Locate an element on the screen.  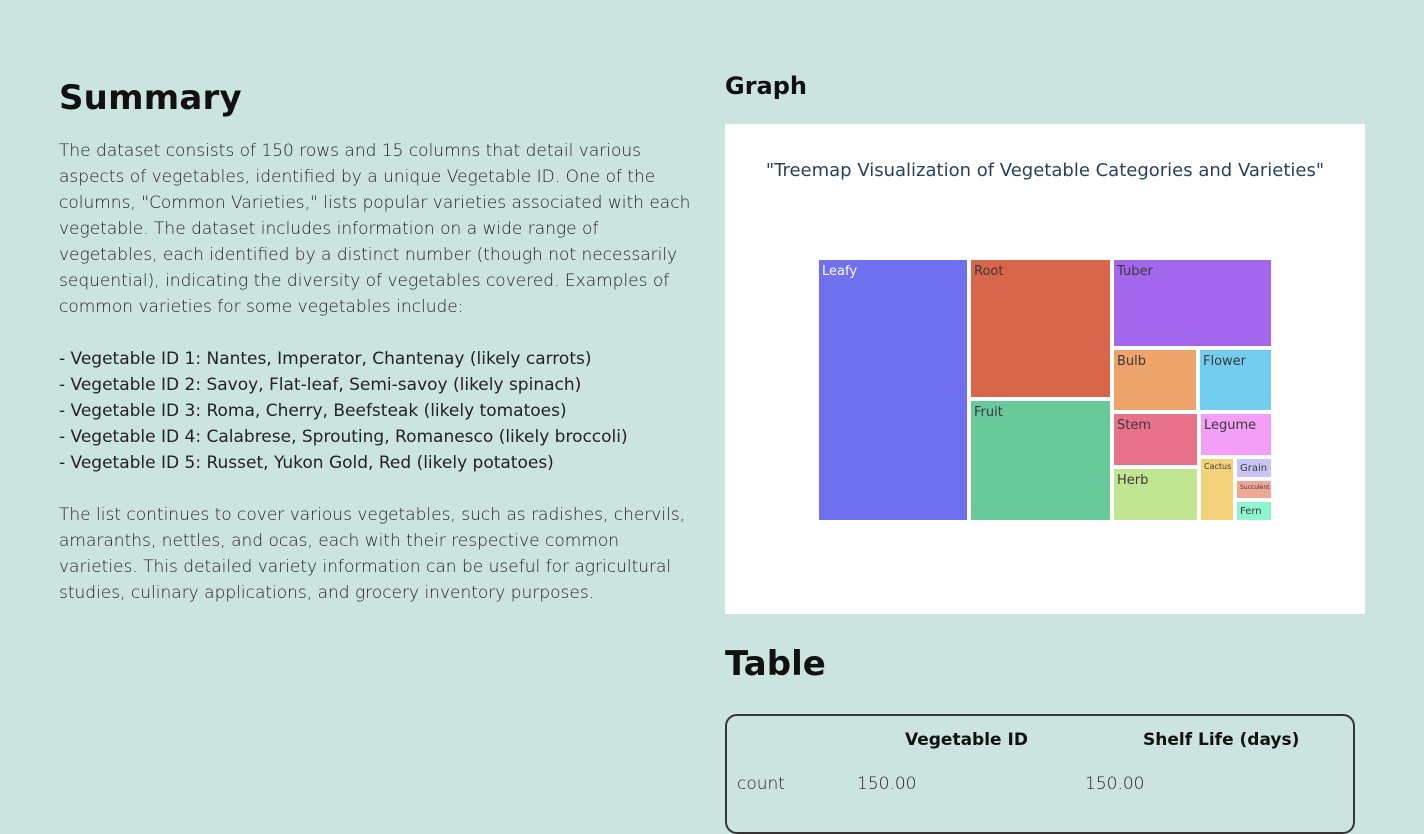
cell-count-shelf-life: 150.00 is located at coordinates (1115, 784).